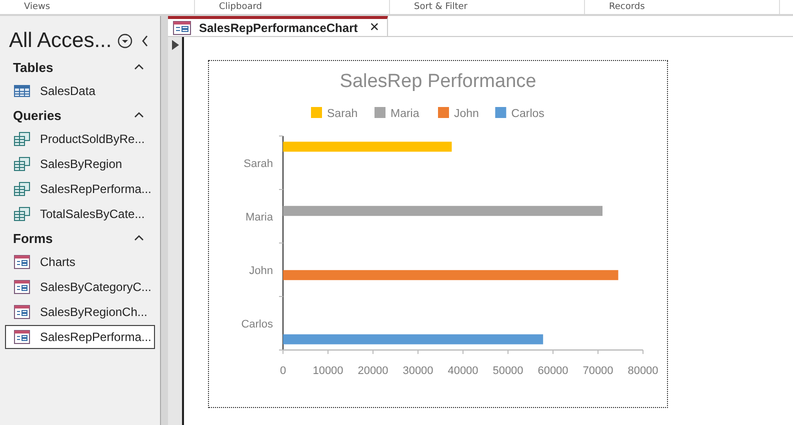 Image resolution: width=793 pixels, height=425 pixels. I want to click on ribbon-group-label: Records, so click(682, 7).